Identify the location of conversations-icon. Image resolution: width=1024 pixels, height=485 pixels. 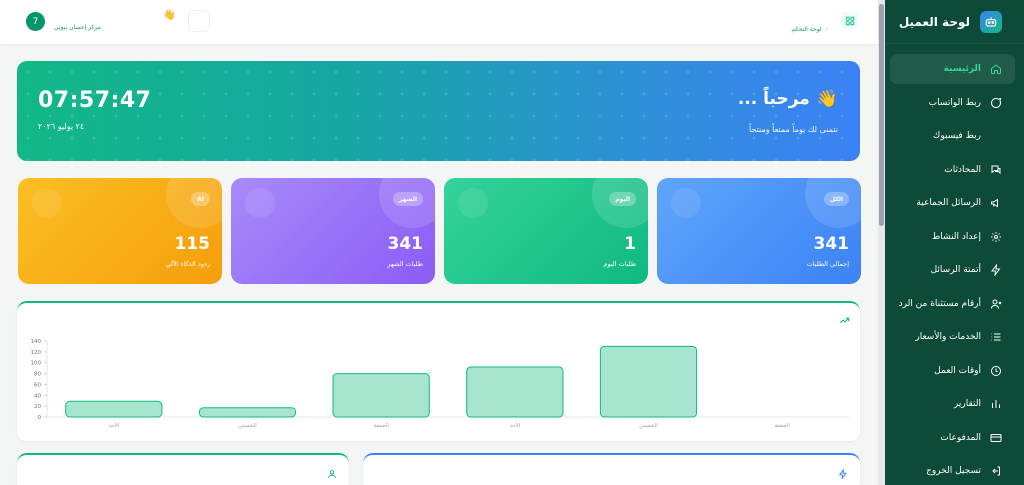
(996, 170).